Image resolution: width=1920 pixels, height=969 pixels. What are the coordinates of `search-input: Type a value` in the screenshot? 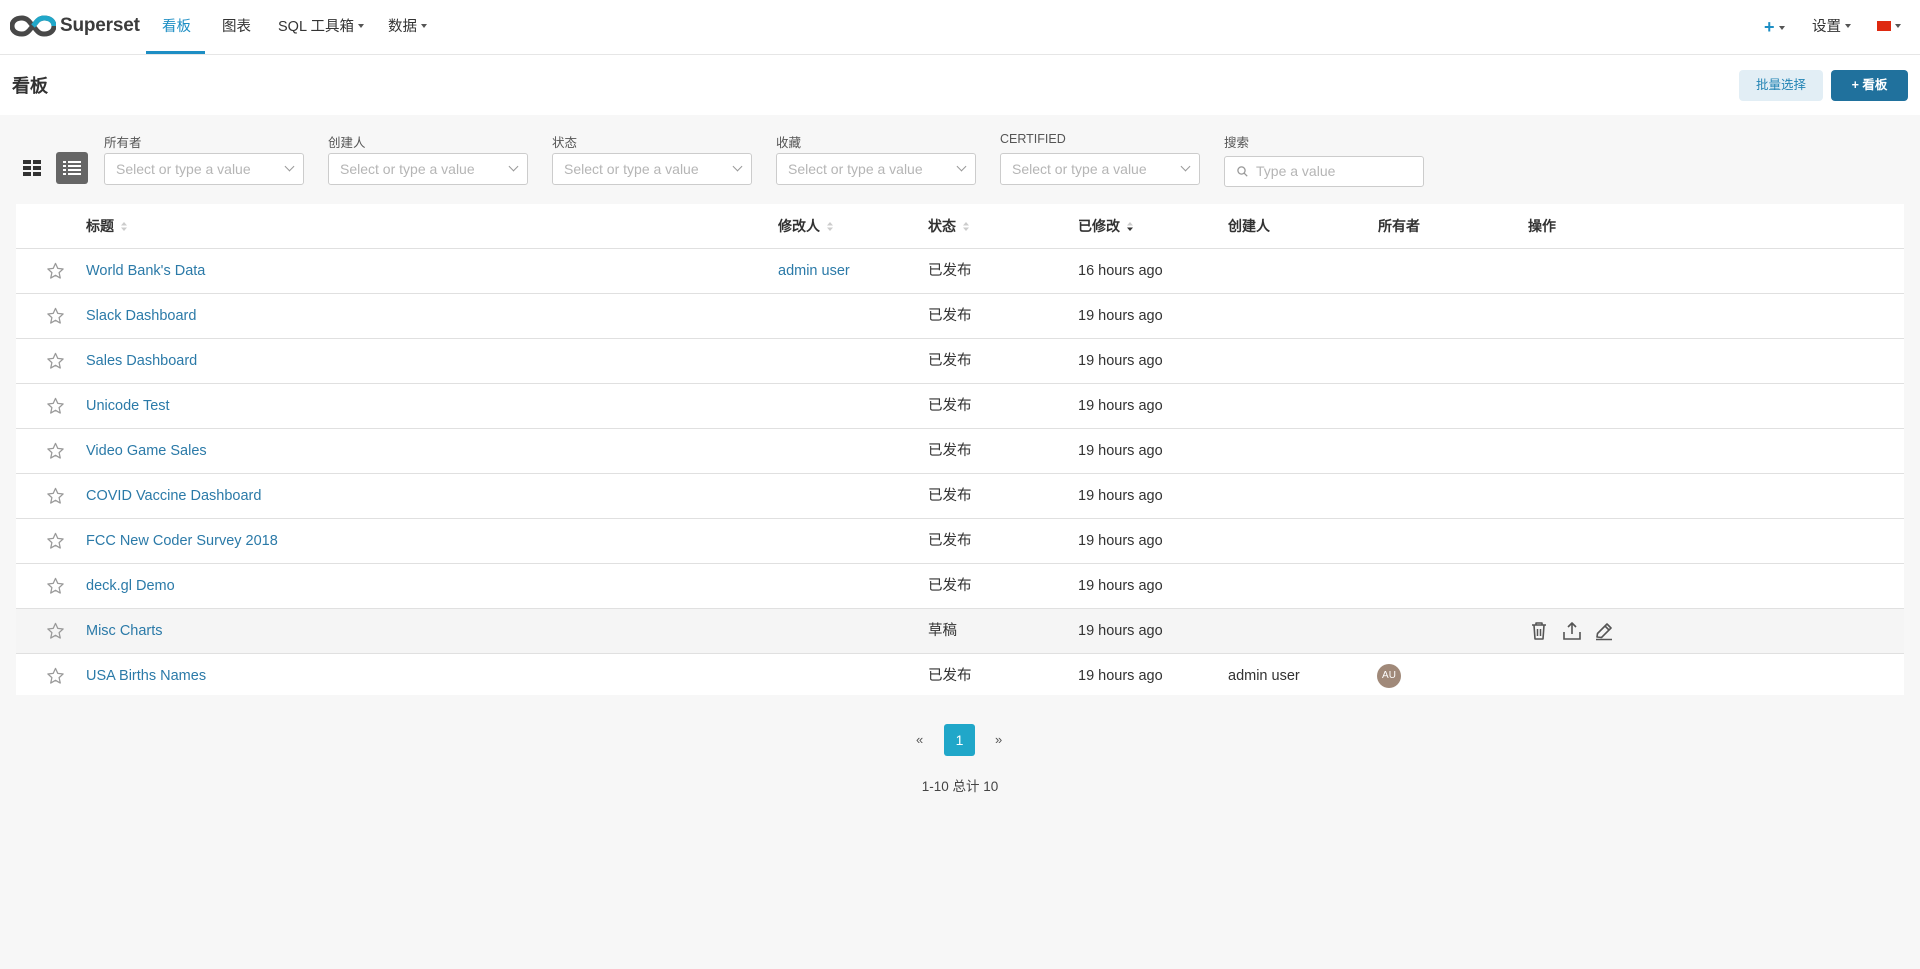 It's located at (1324, 171).